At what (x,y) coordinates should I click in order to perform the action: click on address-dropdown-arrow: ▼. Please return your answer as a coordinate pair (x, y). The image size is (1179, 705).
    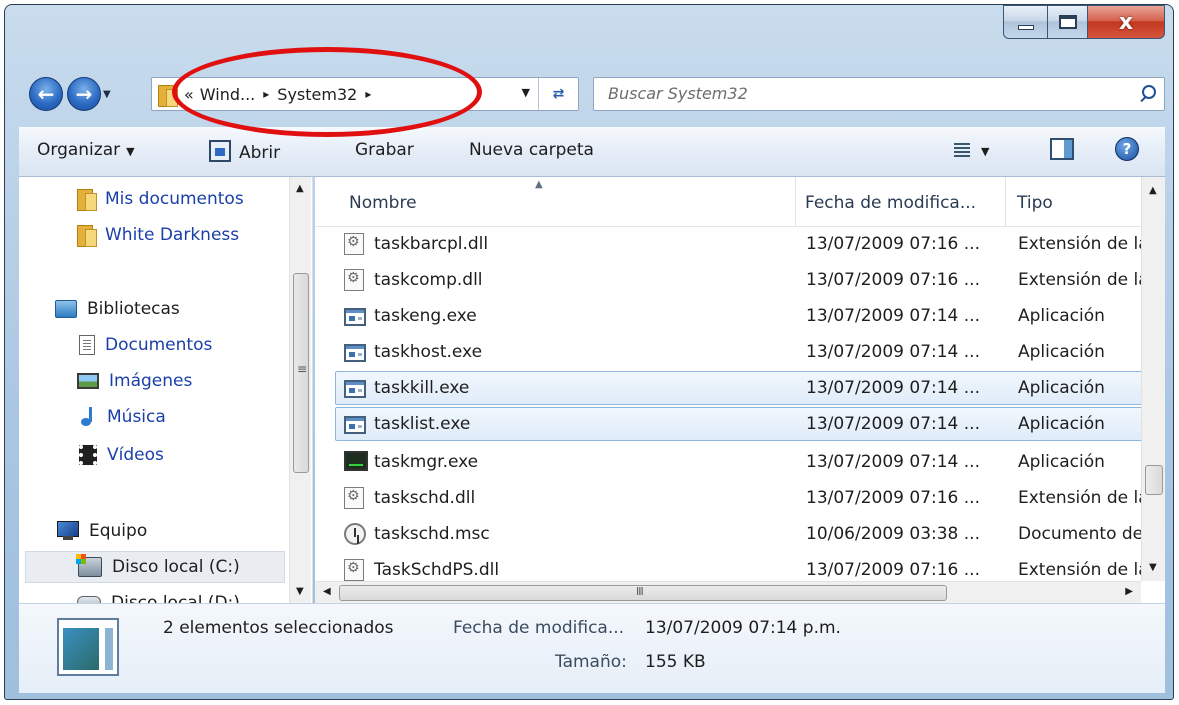
    Looking at the image, I should click on (526, 92).